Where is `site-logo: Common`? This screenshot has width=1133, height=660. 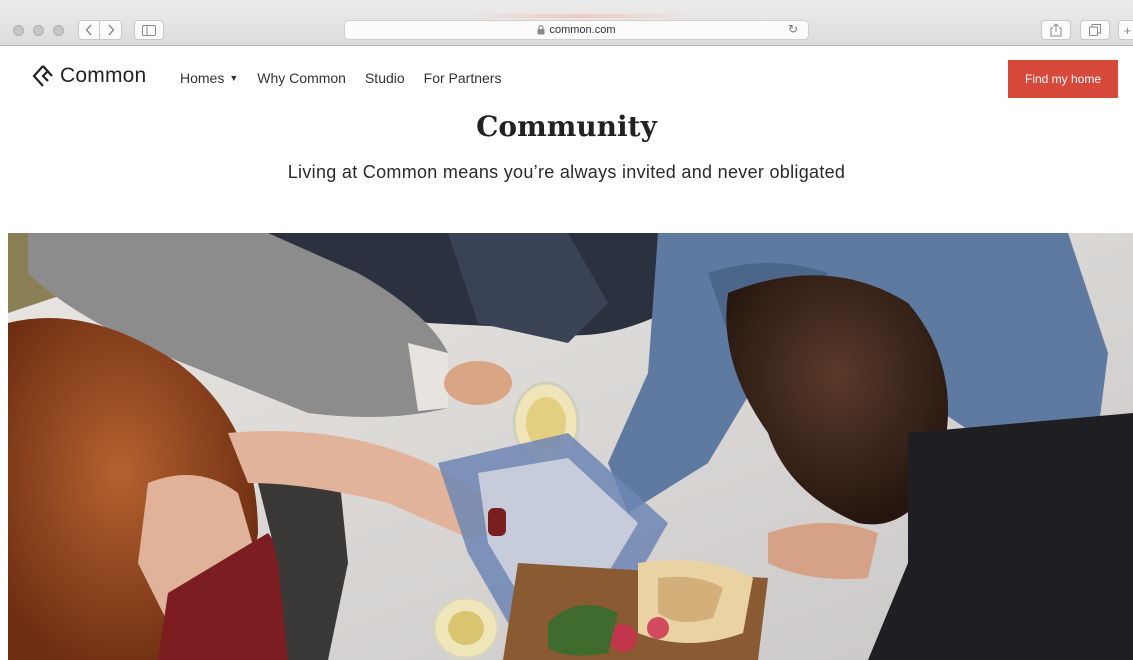
site-logo: Common is located at coordinates (89, 76).